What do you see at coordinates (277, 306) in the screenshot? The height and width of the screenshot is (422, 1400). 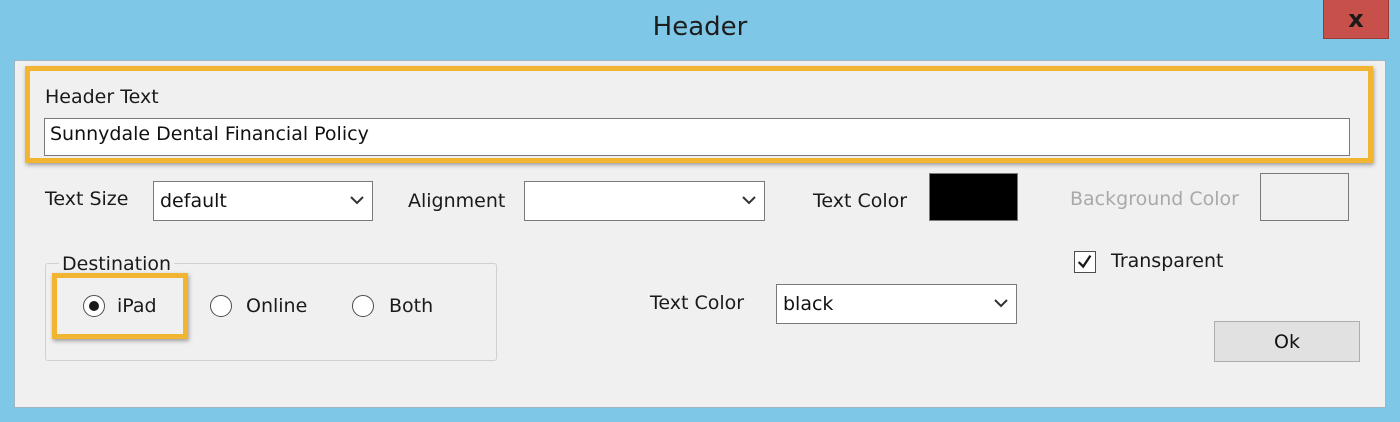 I see `radio-online-label: Online` at bounding box center [277, 306].